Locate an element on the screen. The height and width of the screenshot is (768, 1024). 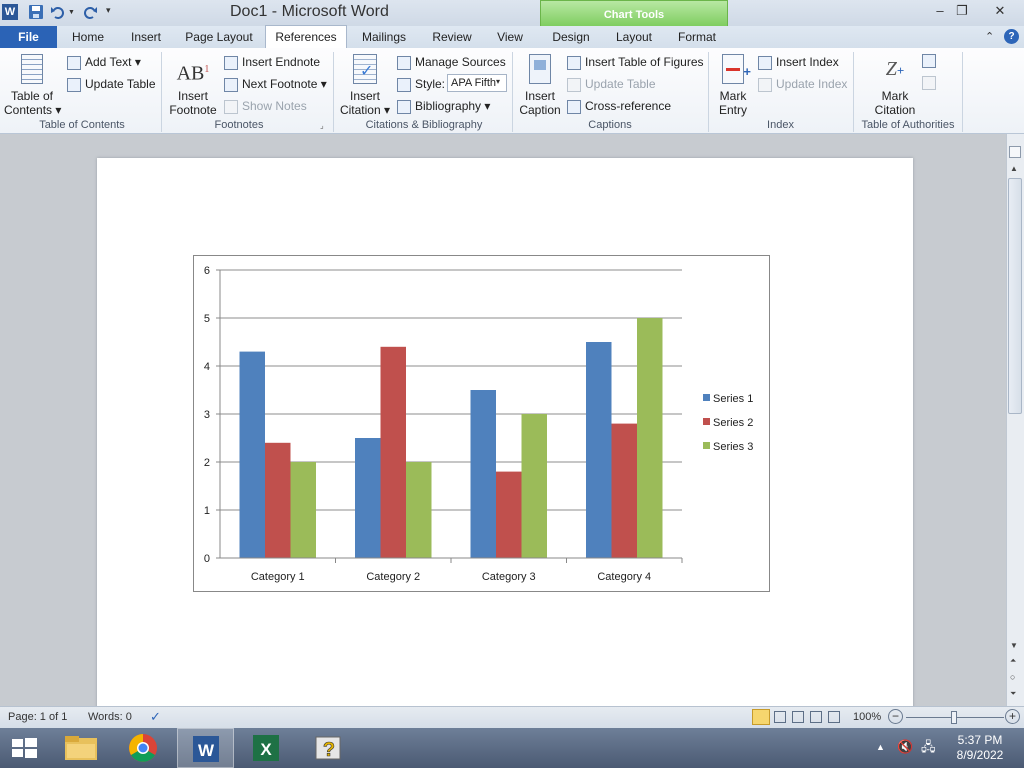
manage-sources-button: Manage Sources is located at coordinates (451, 62).